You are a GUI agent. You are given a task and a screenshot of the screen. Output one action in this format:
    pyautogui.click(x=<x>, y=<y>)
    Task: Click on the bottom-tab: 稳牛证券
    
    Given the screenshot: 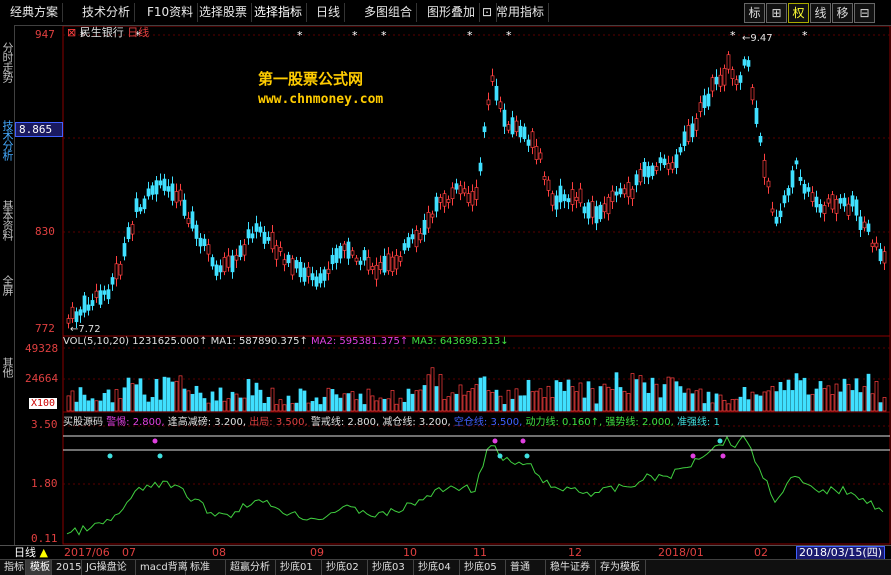 What is the action you would take?
    pyautogui.click(x=571, y=567)
    